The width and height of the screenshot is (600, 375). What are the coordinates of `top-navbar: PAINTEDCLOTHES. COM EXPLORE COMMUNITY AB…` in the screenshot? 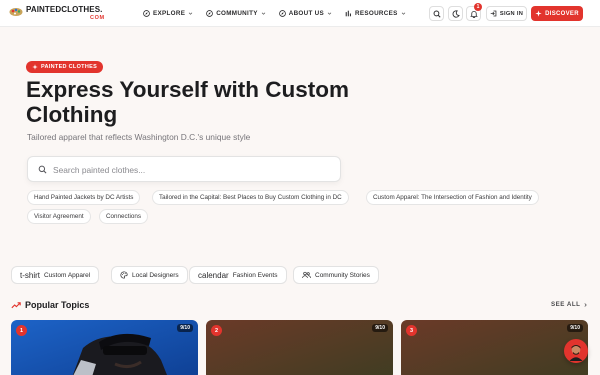 It's located at (300, 13).